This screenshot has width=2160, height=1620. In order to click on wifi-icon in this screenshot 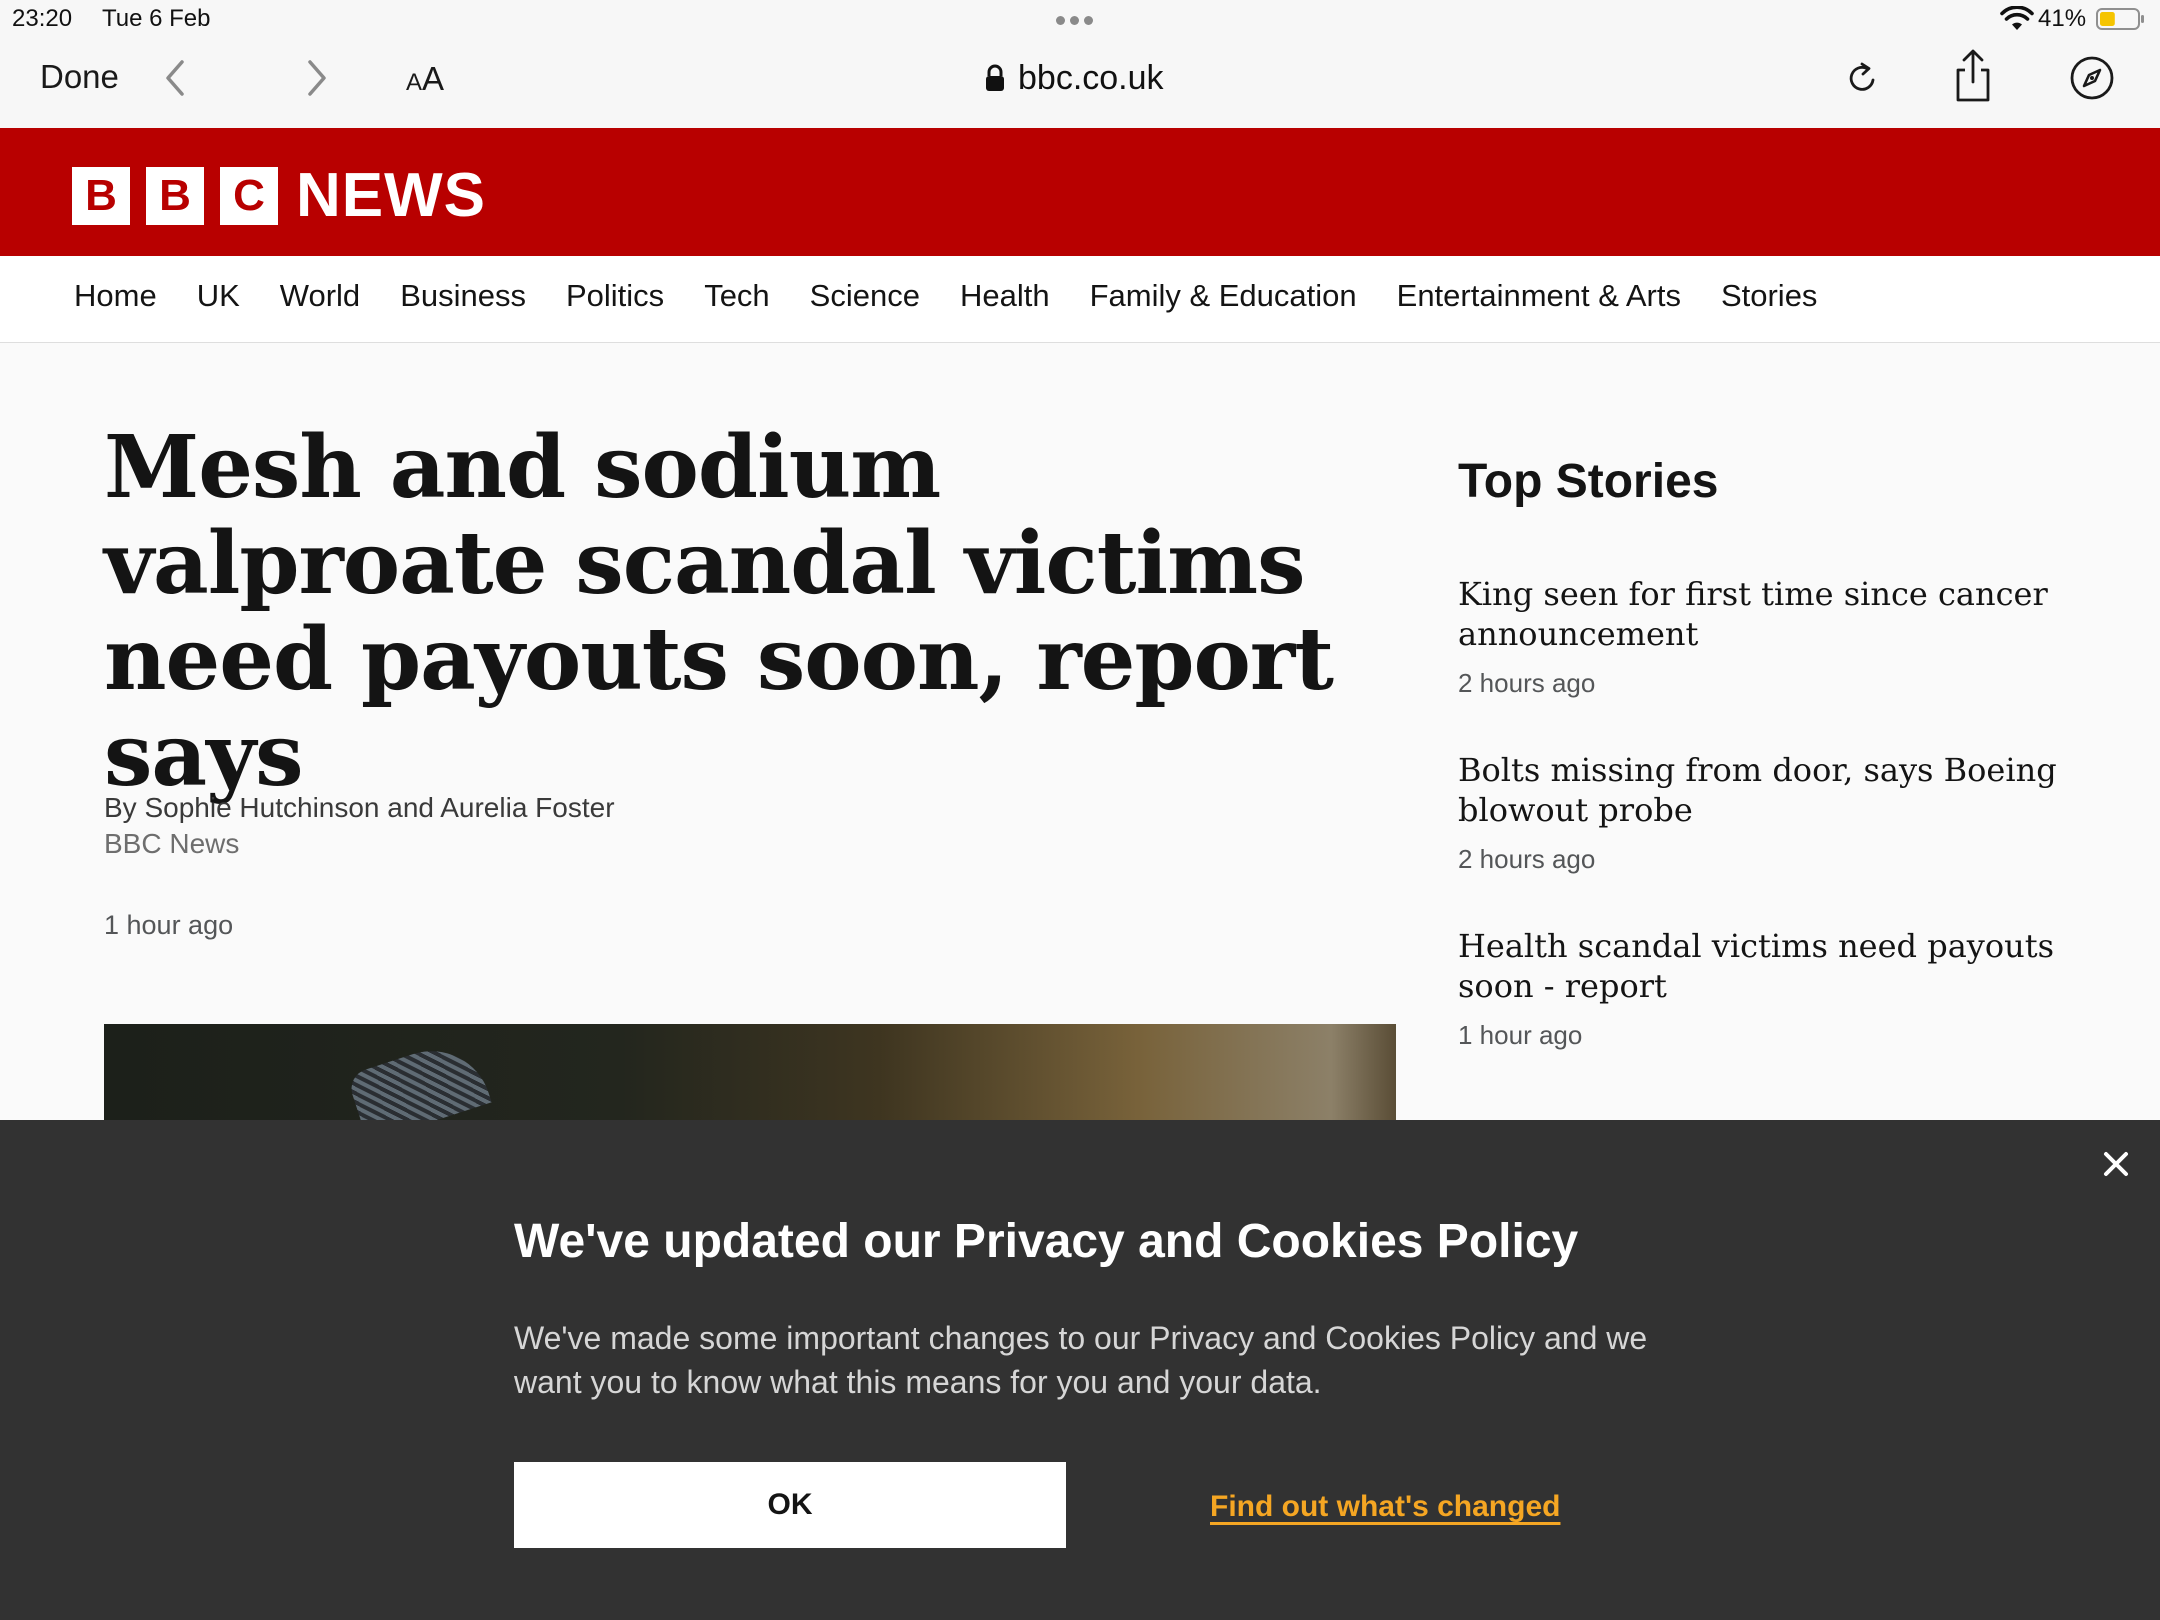, I will do `click(2017, 18)`.